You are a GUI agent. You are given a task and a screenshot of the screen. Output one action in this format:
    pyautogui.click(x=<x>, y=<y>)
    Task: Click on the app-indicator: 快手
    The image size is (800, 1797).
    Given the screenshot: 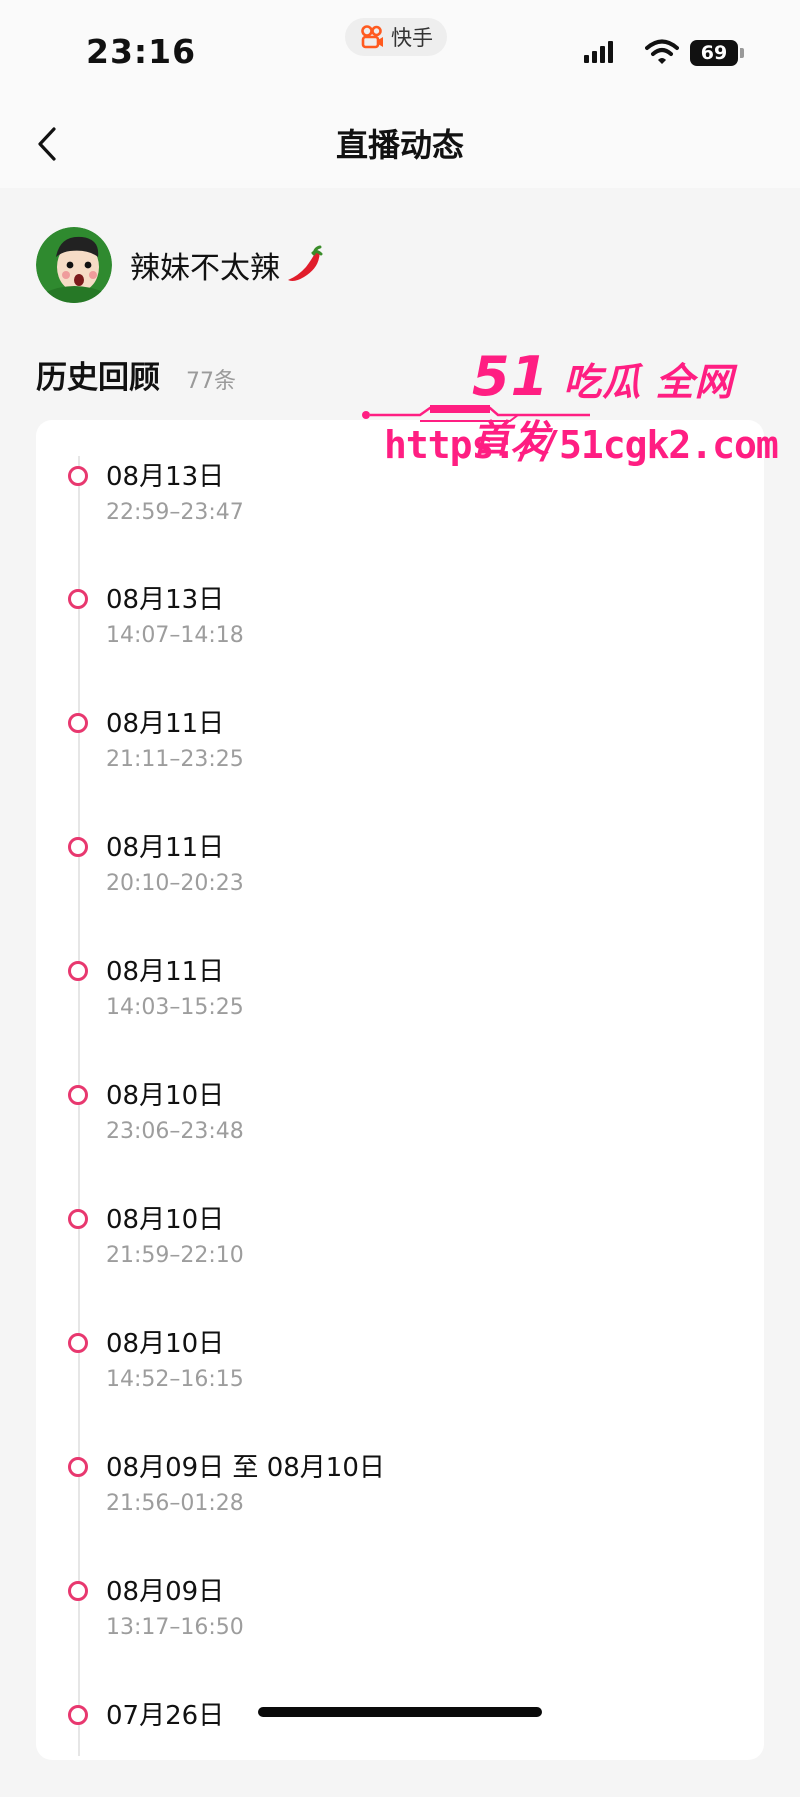 What is the action you would take?
    pyautogui.click(x=396, y=37)
    